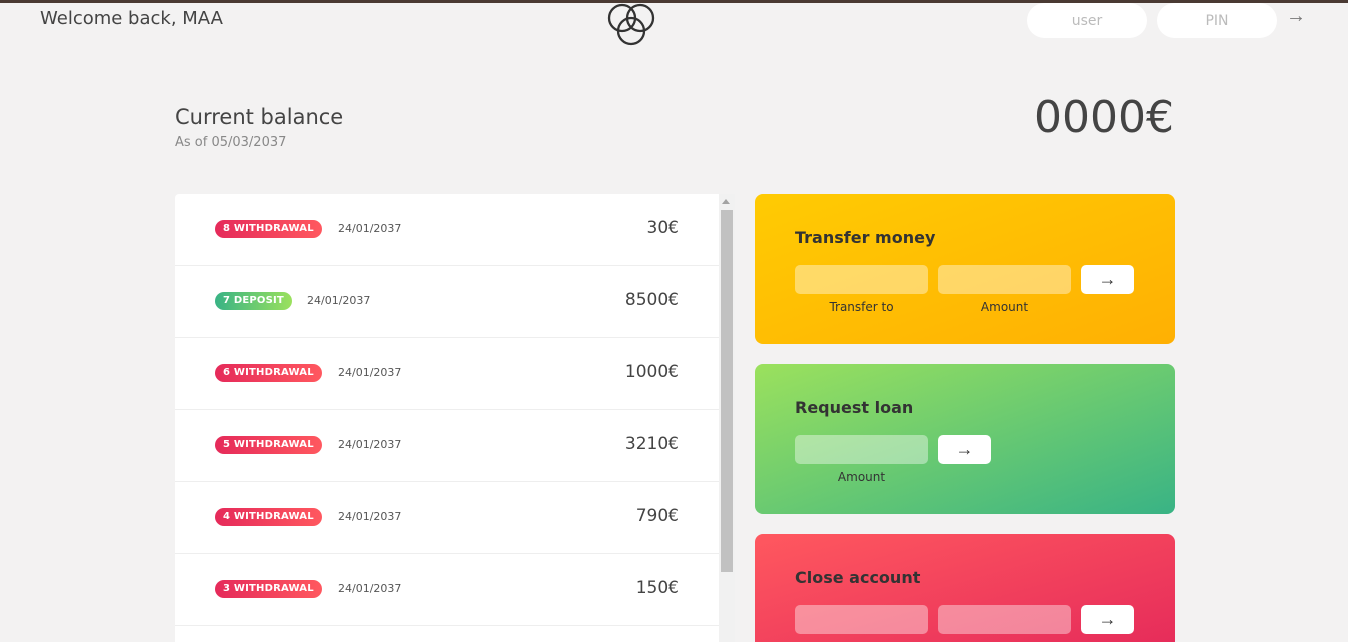 Image resolution: width=1348 pixels, height=642 pixels. Describe the element at coordinates (662, 228) in the screenshot. I see `movement-value: 30€` at that location.